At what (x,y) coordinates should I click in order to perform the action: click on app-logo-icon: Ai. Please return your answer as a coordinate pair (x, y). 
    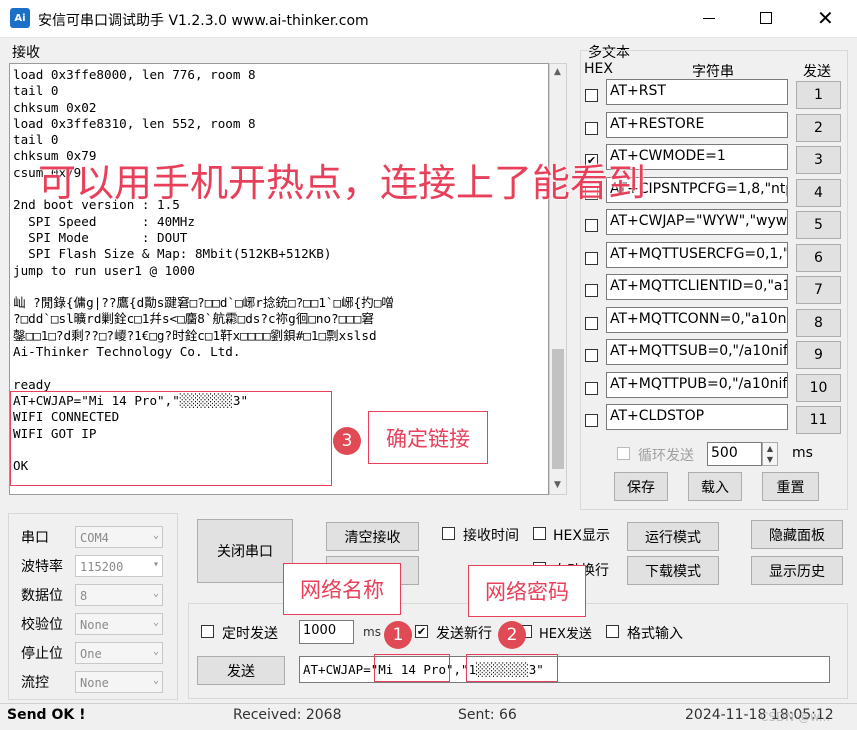
    Looking at the image, I should click on (20, 18).